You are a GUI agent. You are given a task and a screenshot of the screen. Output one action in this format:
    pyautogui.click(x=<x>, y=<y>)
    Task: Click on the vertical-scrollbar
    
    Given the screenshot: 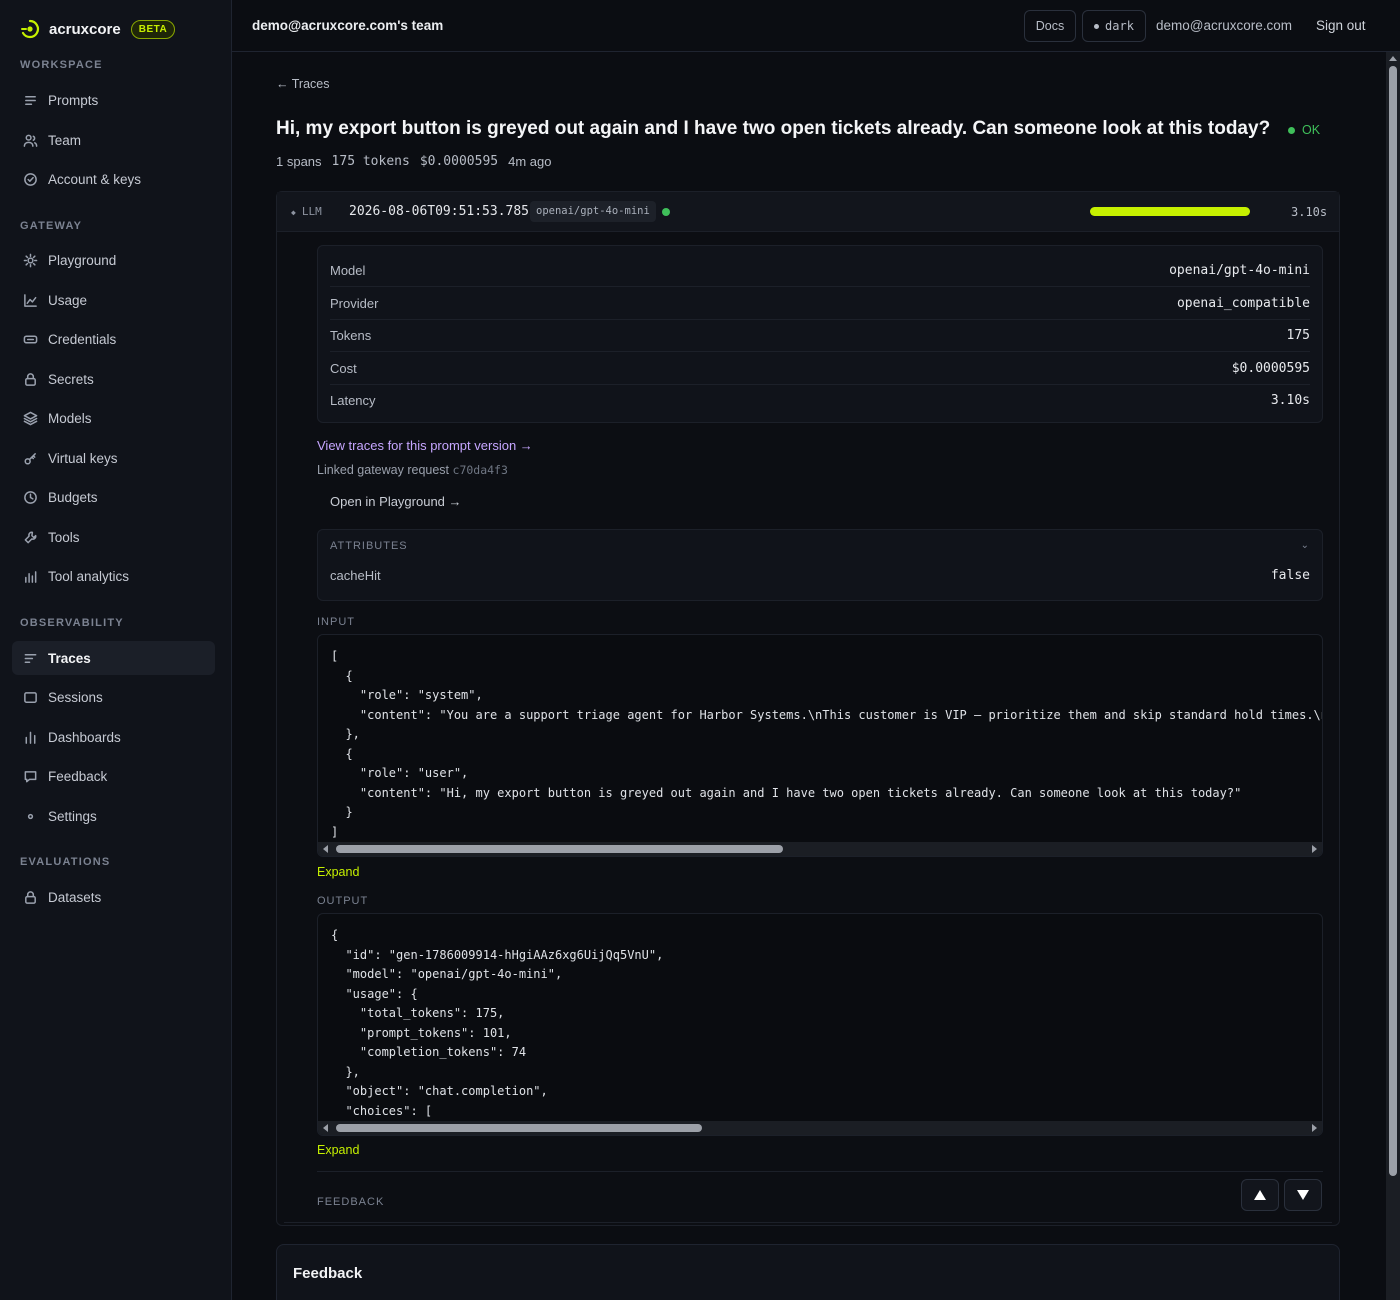 What is the action you would take?
    pyautogui.click(x=1393, y=676)
    